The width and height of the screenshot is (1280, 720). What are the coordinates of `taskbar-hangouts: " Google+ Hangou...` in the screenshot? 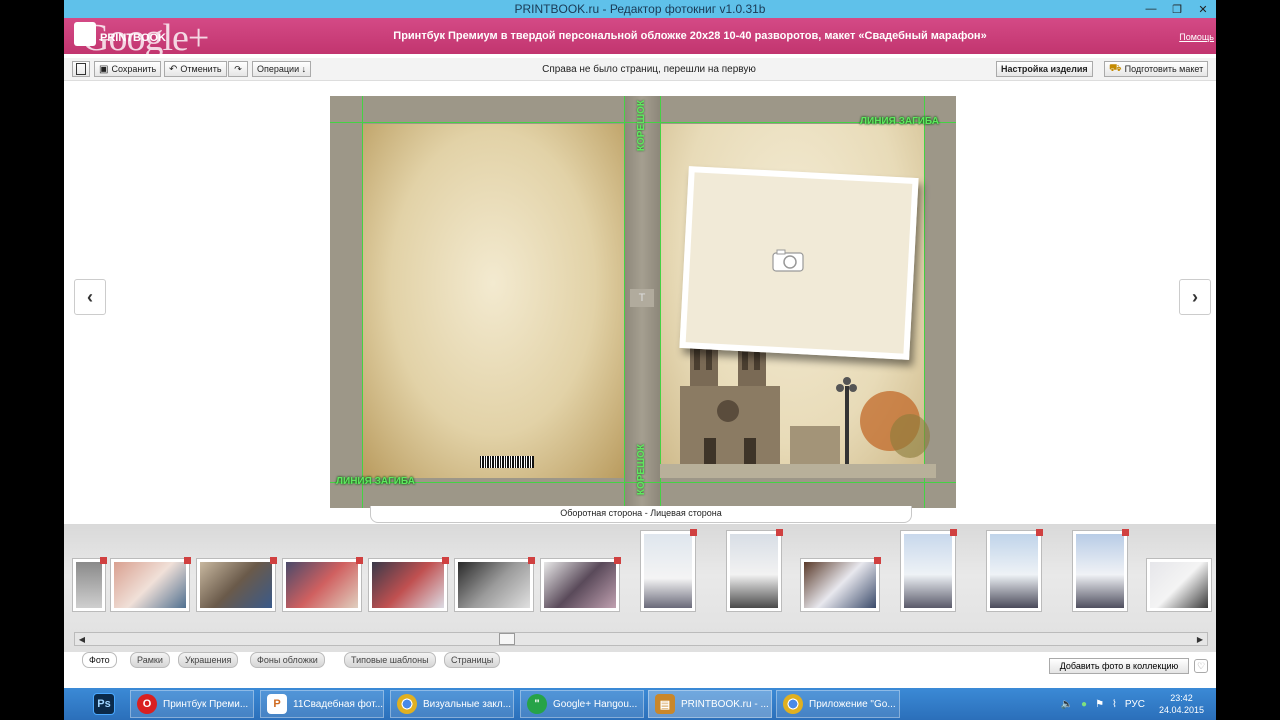 It's located at (582, 704).